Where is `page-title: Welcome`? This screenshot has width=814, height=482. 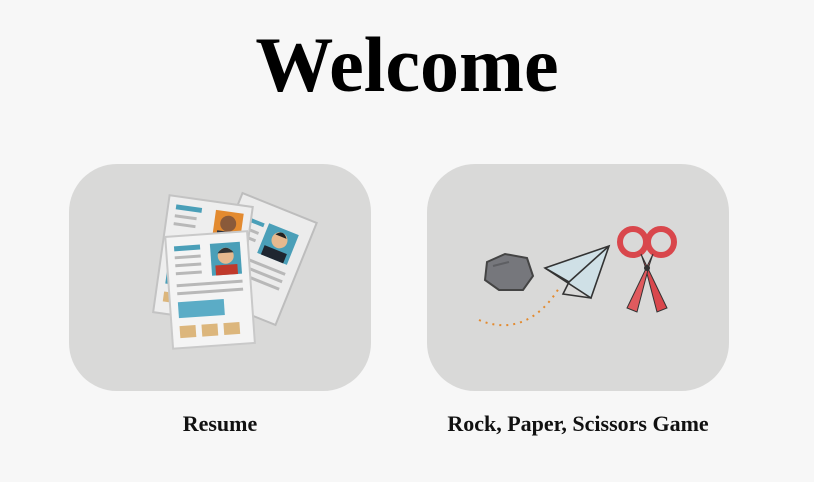
page-title: Welcome is located at coordinates (407, 64).